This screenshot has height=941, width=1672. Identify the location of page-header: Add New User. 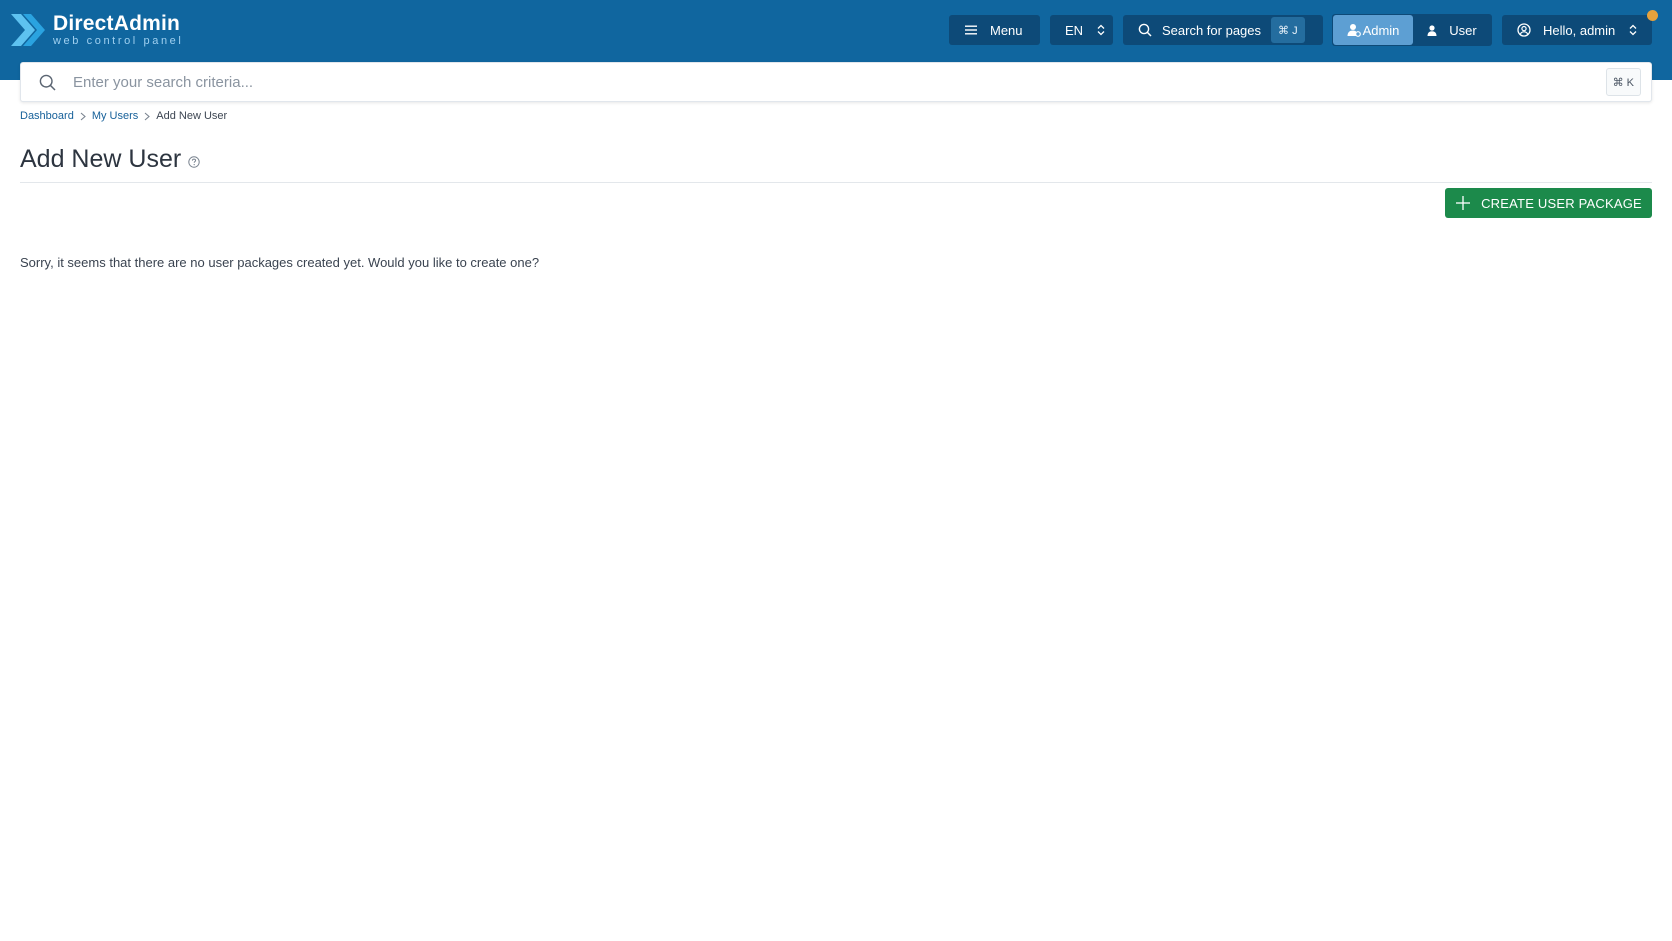
(110, 159).